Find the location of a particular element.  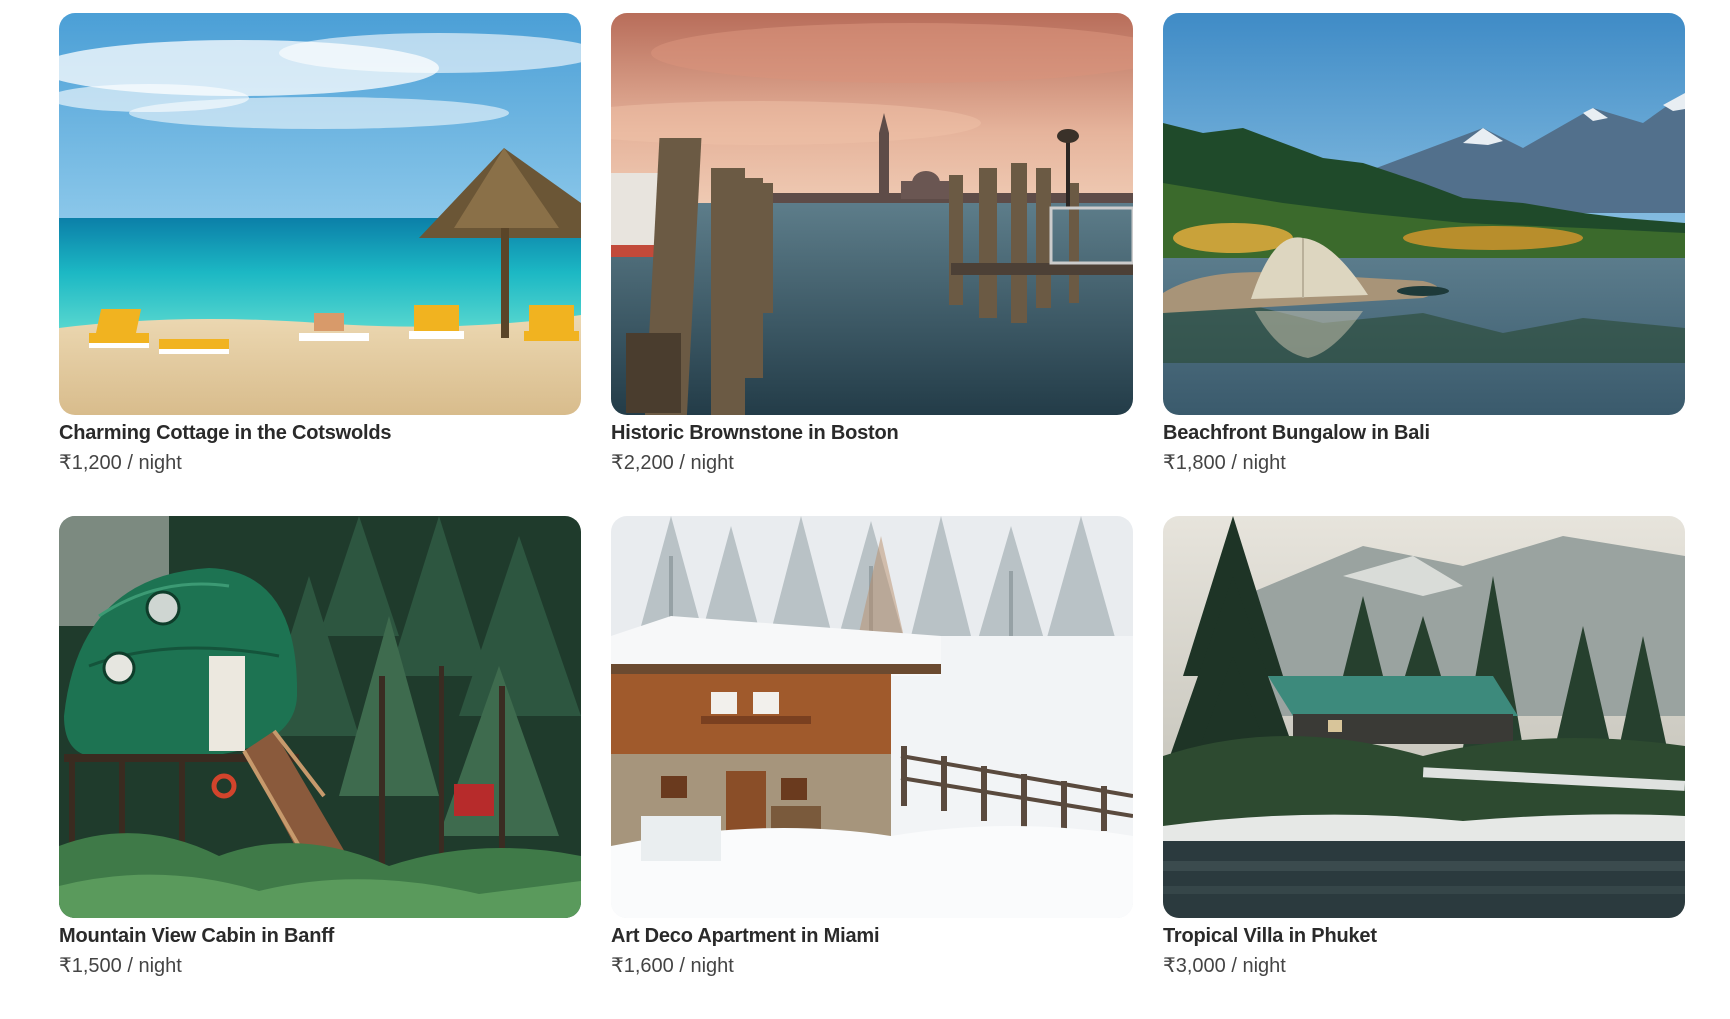

listing-title: Mountain View Cabin in Banff is located at coordinates (320, 936).